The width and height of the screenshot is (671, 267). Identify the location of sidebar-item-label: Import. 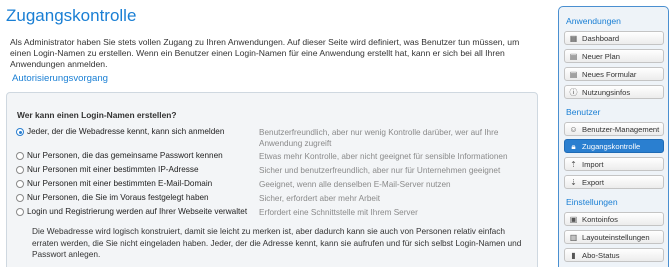
(593, 164).